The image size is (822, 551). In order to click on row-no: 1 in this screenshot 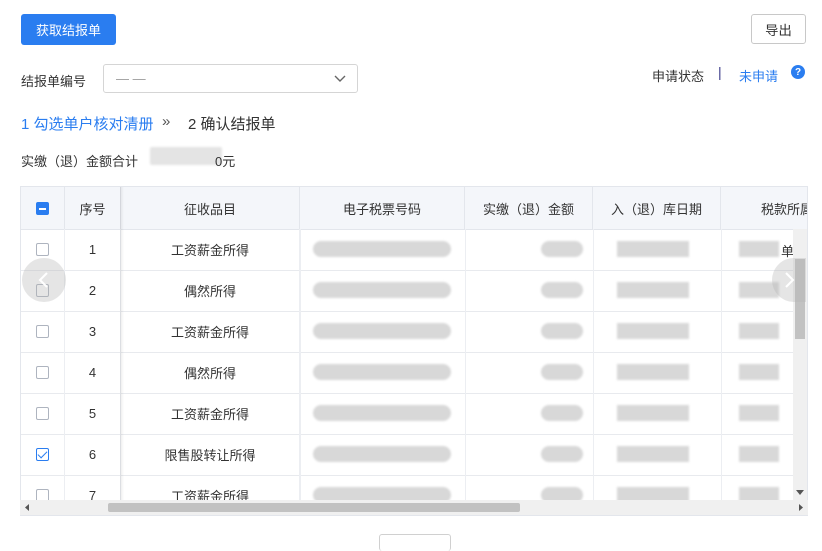, I will do `click(93, 249)`.